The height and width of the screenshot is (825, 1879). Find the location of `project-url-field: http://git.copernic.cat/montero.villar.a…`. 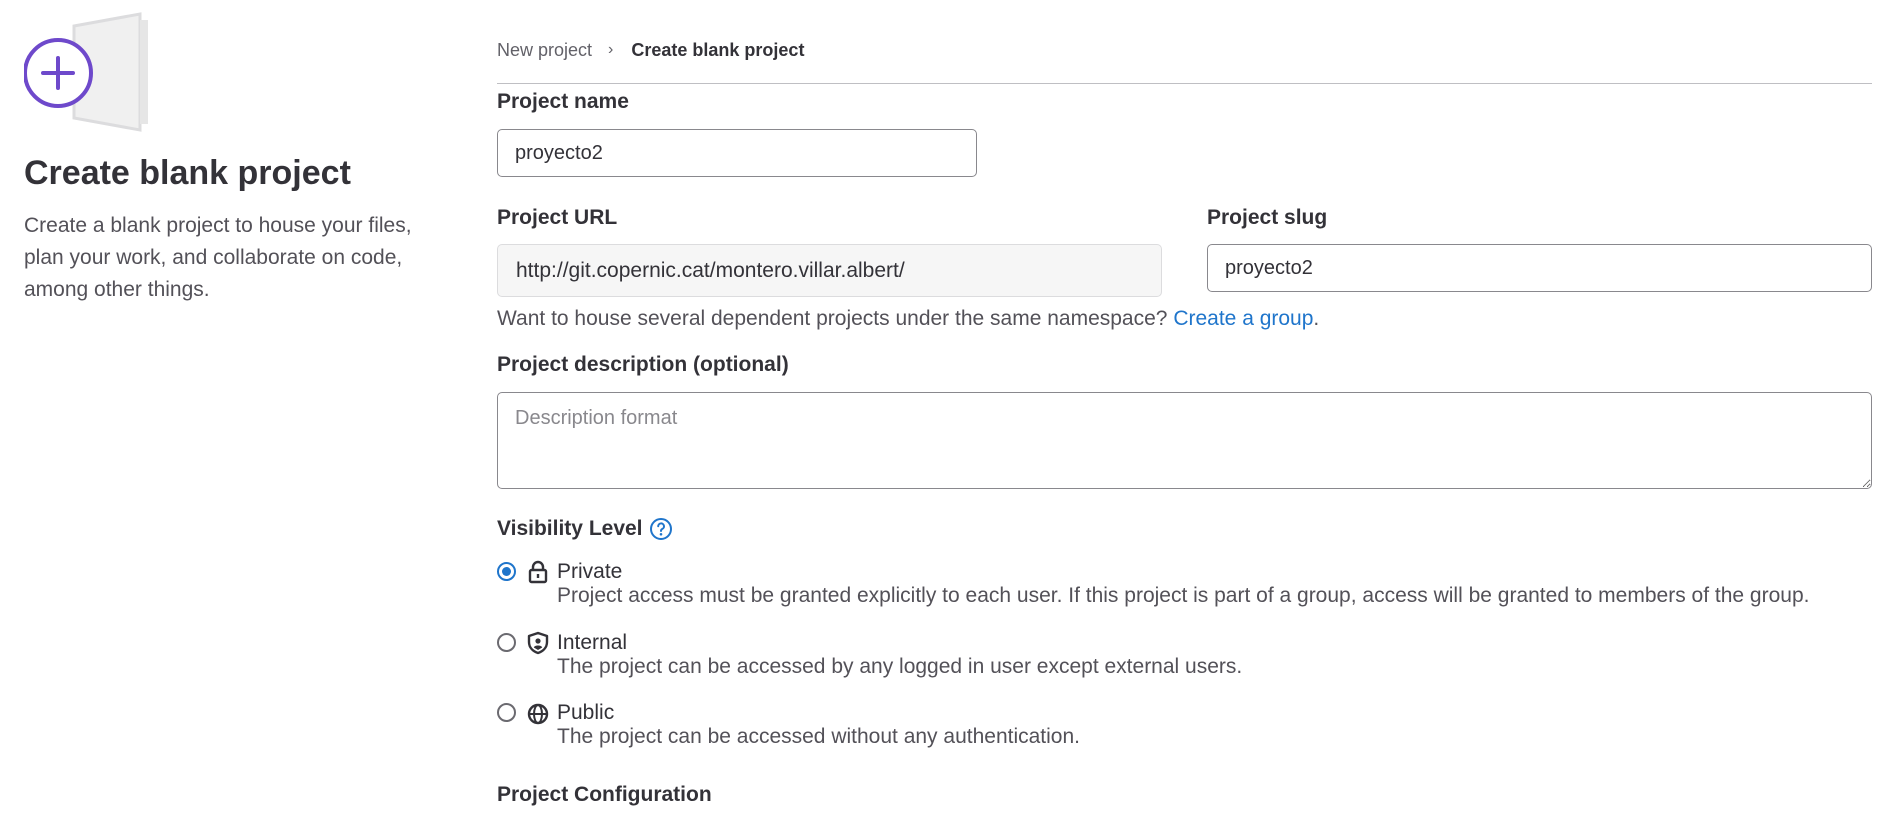

project-url-field: http://git.copernic.cat/montero.villar.a… is located at coordinates (829, 270).